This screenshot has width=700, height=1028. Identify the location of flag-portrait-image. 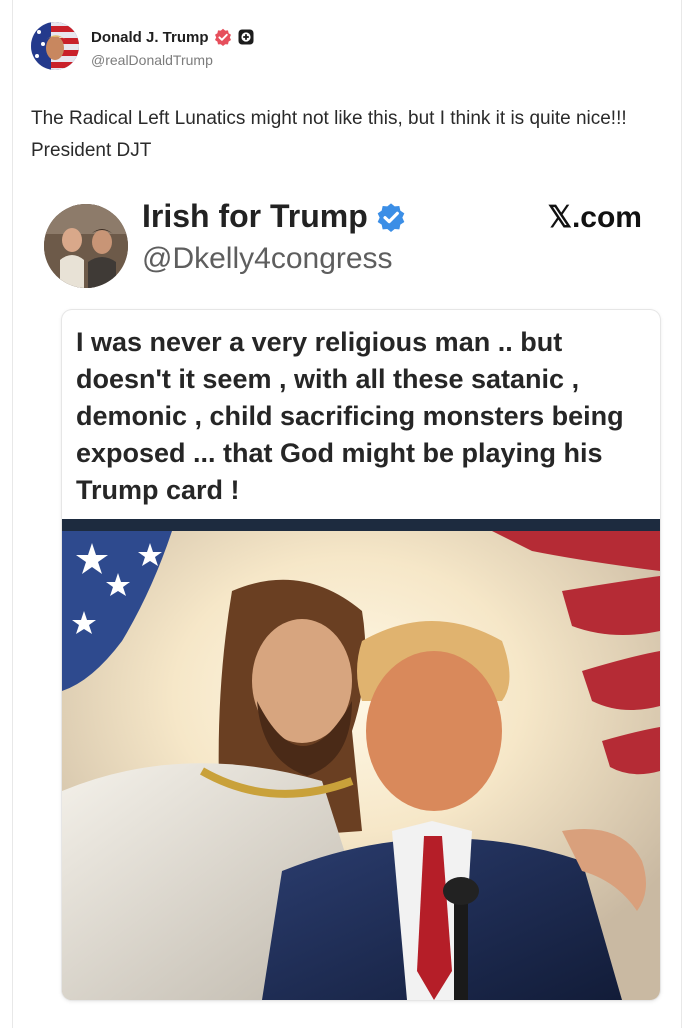
(55, 46).